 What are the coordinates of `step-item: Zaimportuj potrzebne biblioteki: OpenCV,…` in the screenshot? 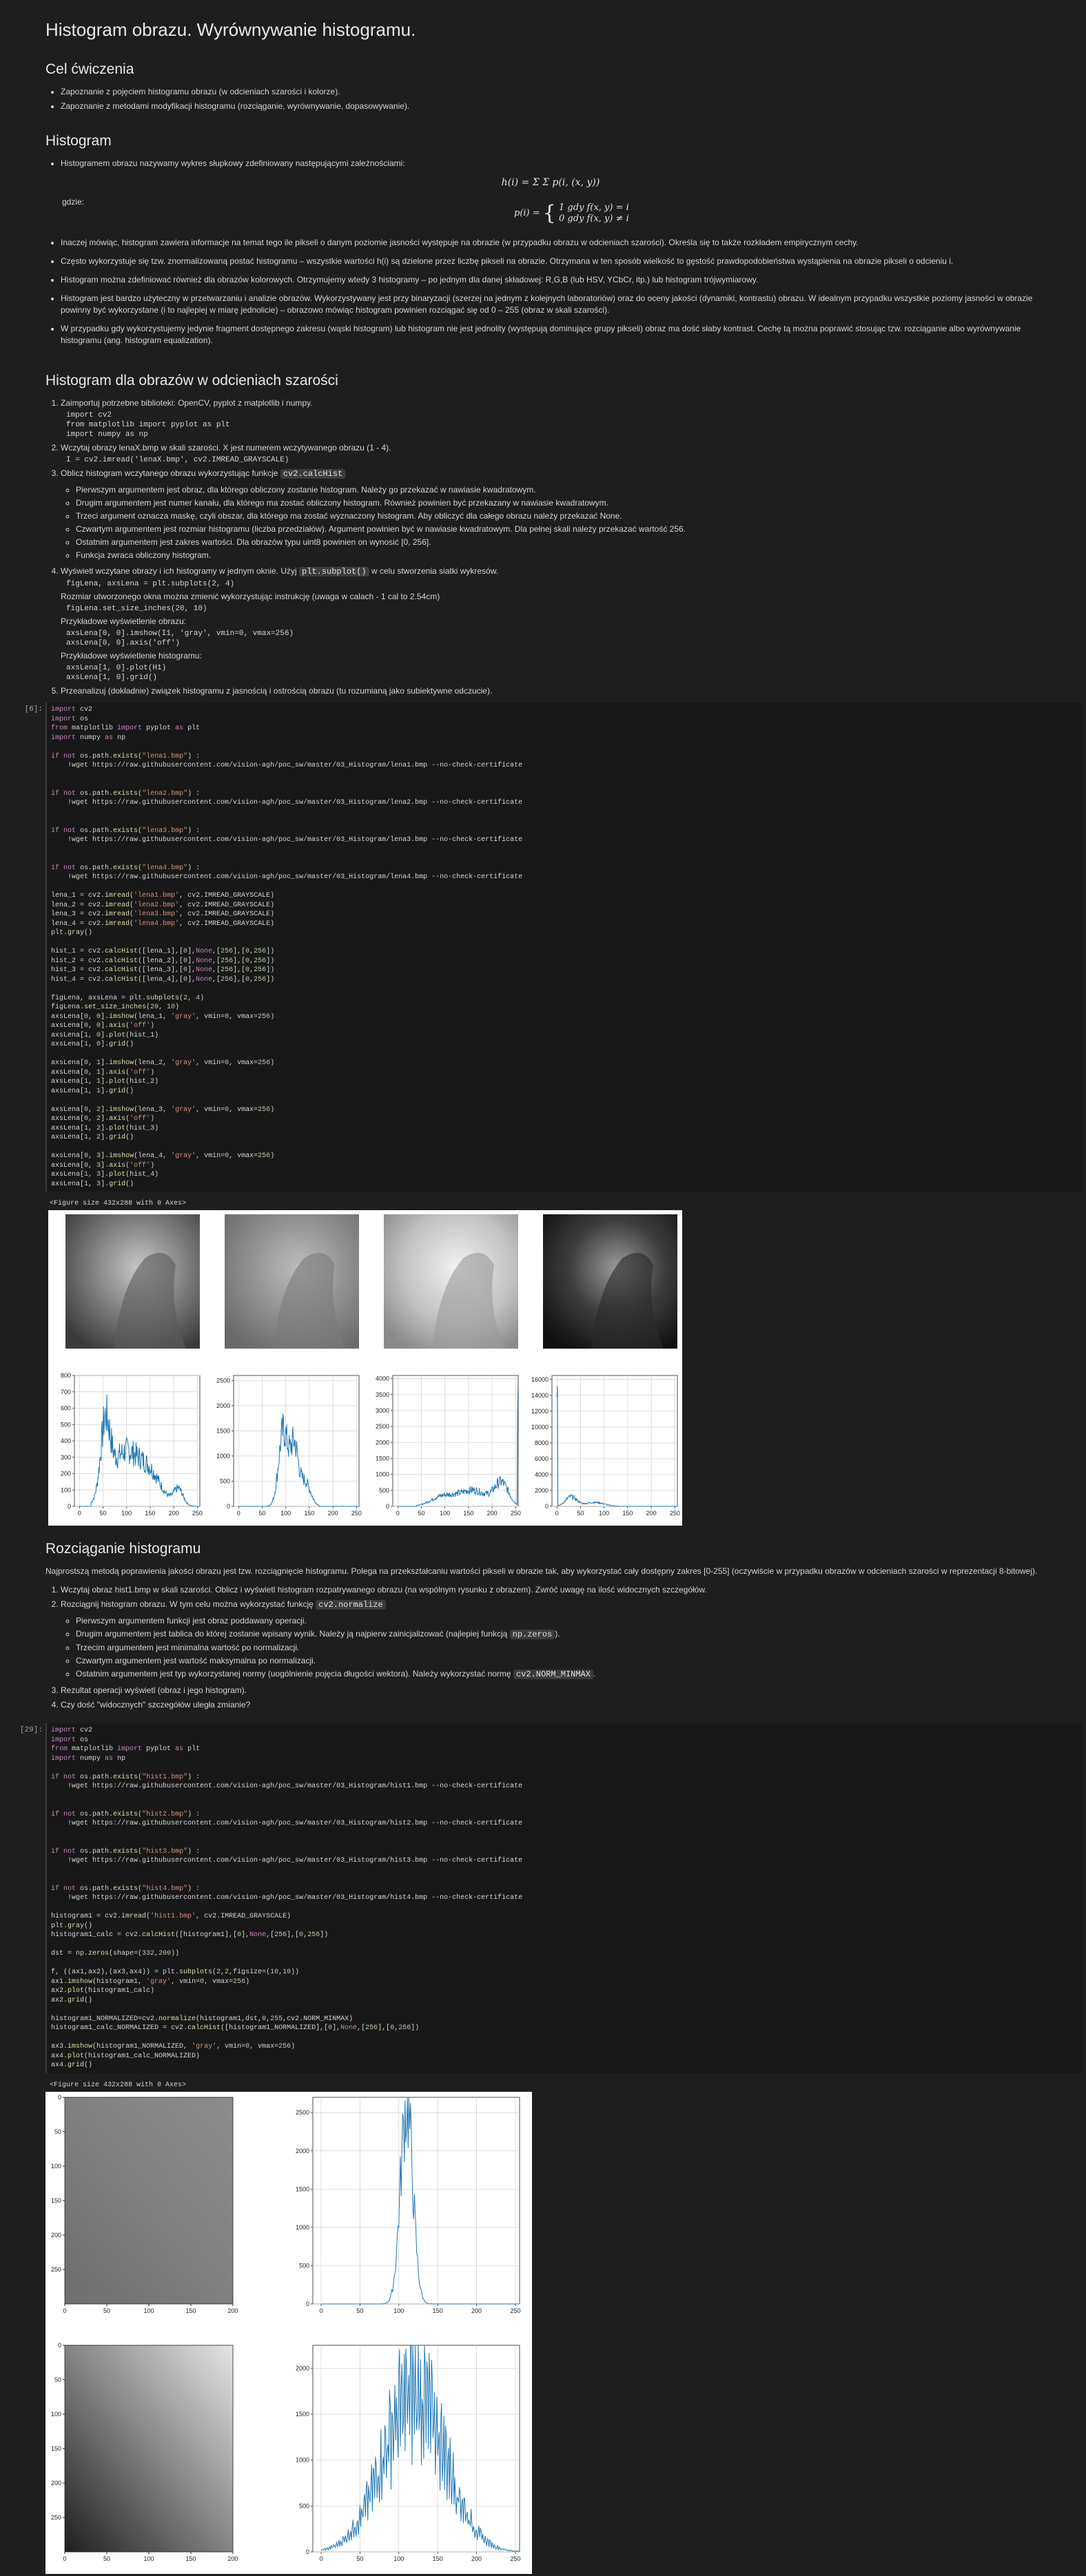 It's located at (551, 418).